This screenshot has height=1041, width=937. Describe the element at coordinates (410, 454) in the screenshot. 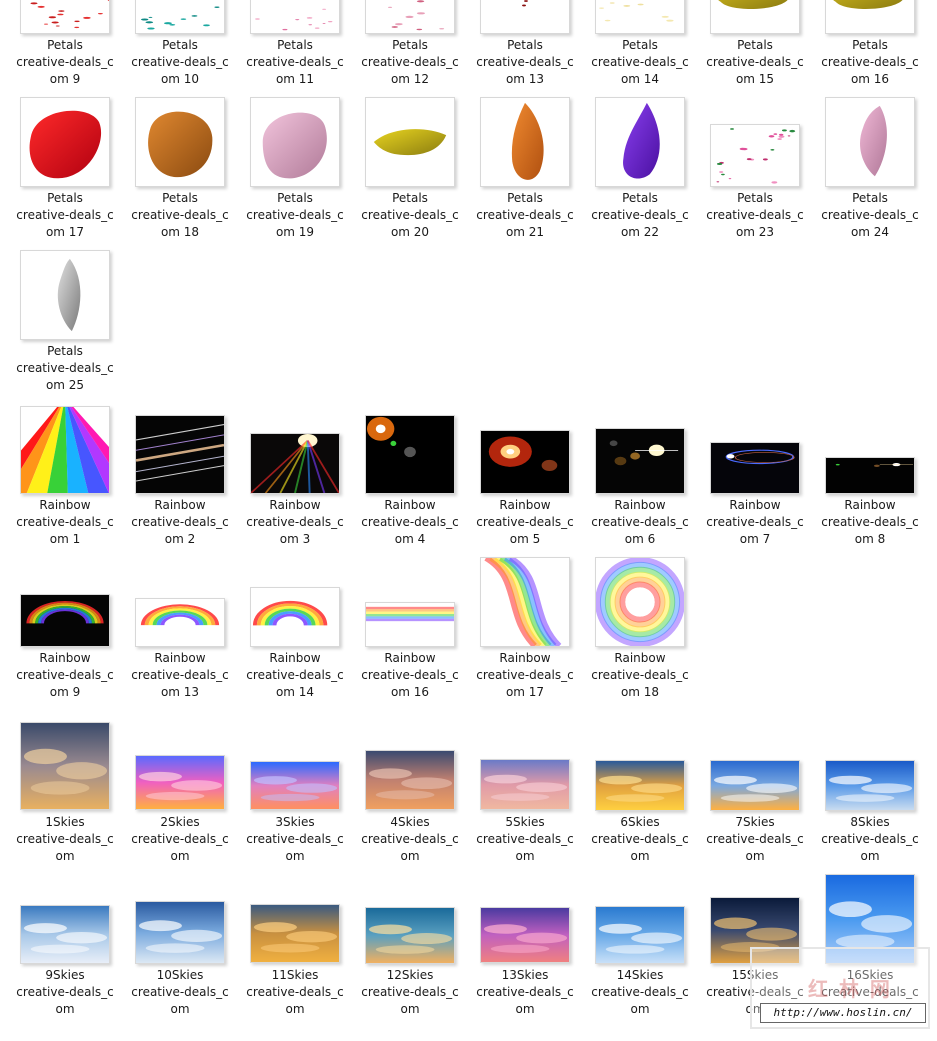

I see `thumbnail-rb-flare-orange` at that location.